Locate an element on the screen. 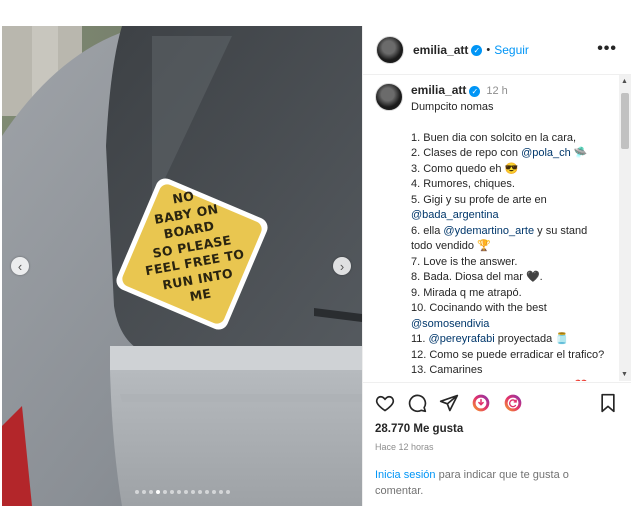  caption-line-text: 14. Hermanitos q viven lejosssss ❤️ is located at coordinates (499, 381).